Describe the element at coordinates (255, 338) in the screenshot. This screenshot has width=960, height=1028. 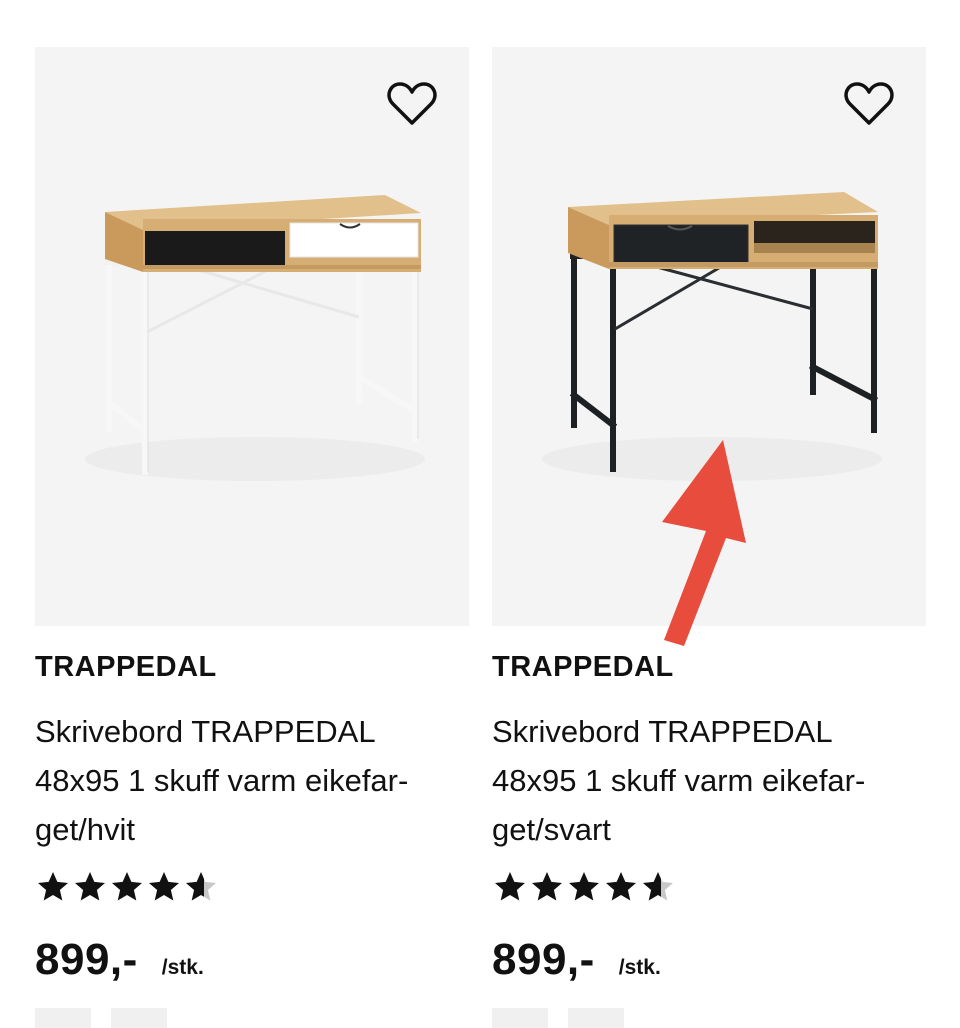
I see `desk-white-image` at that location.